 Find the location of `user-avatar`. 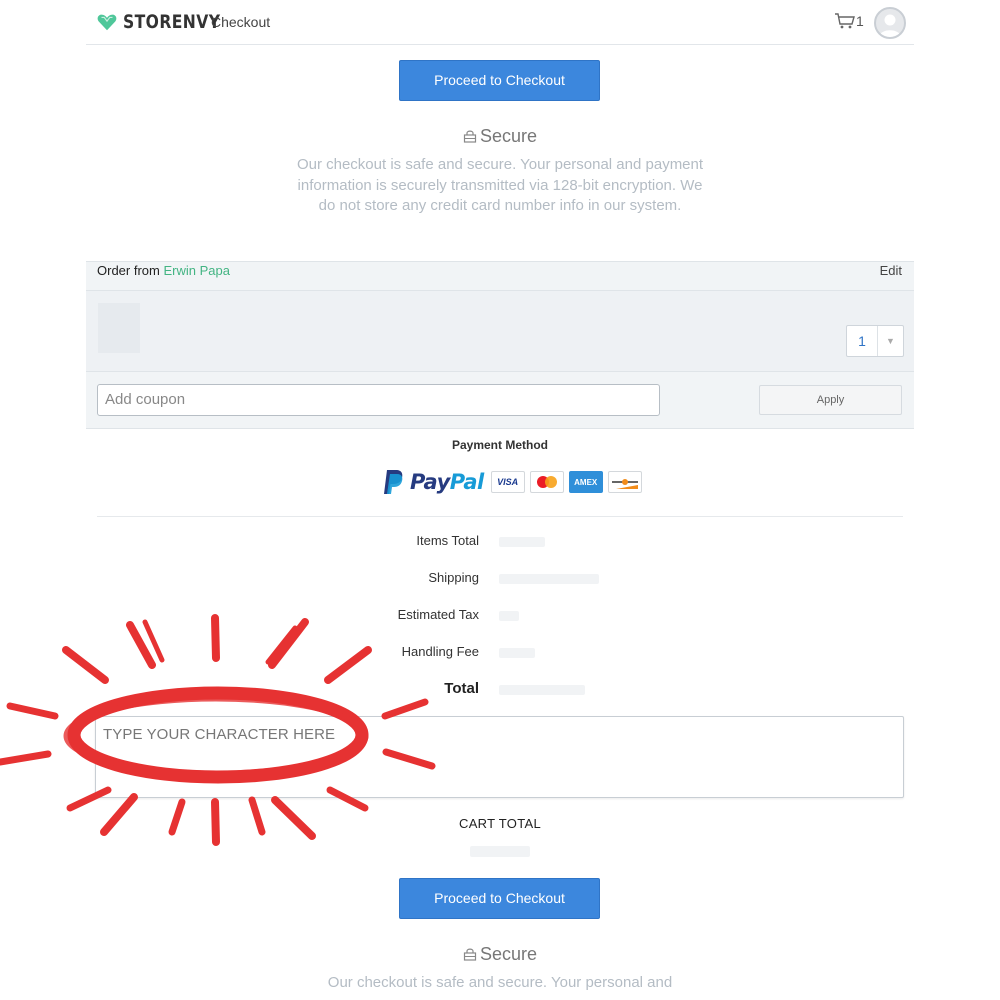

user-avatar is located at coordinates (890, 23).